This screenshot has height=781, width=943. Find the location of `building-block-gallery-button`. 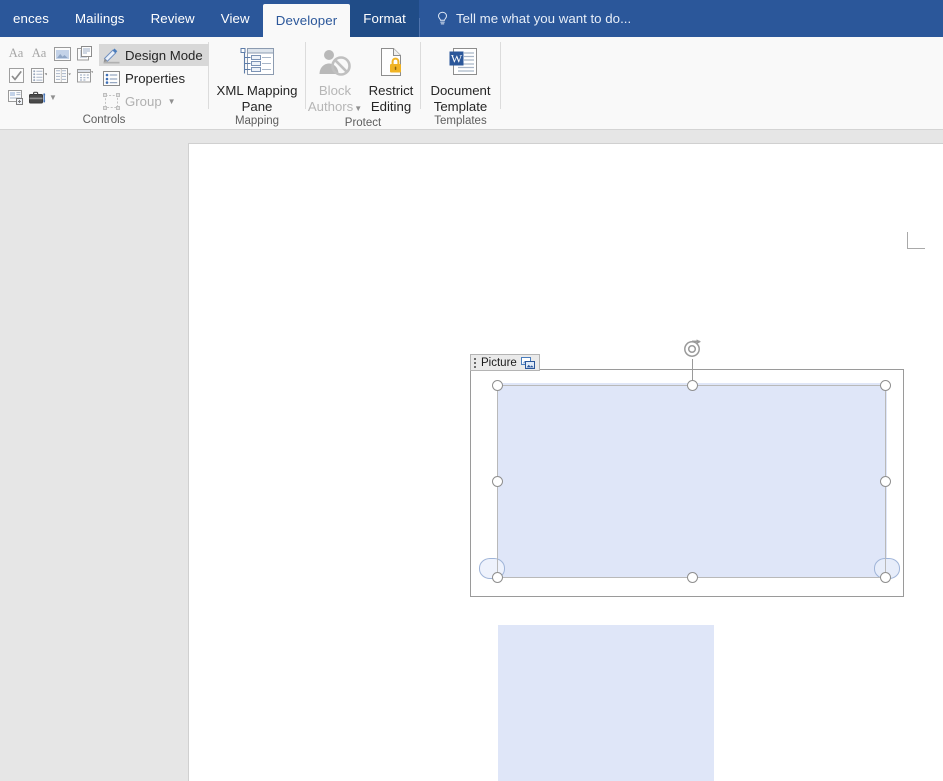

building-block-gallery-button is located at coordinates (85, 53).